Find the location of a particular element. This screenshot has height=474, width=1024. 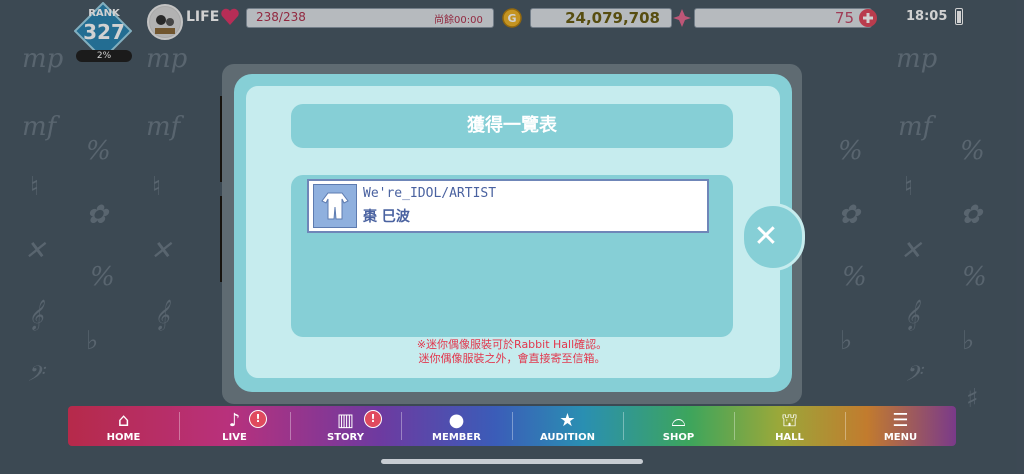

nav-audition: ★ AUDITION is located at coordinates (567, 426).